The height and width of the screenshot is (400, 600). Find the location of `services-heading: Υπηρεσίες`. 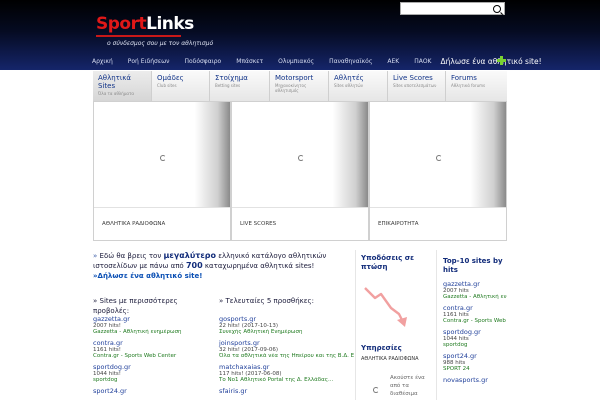

services-heading: Υπηρεσίες is located at coordinates (381, 348).